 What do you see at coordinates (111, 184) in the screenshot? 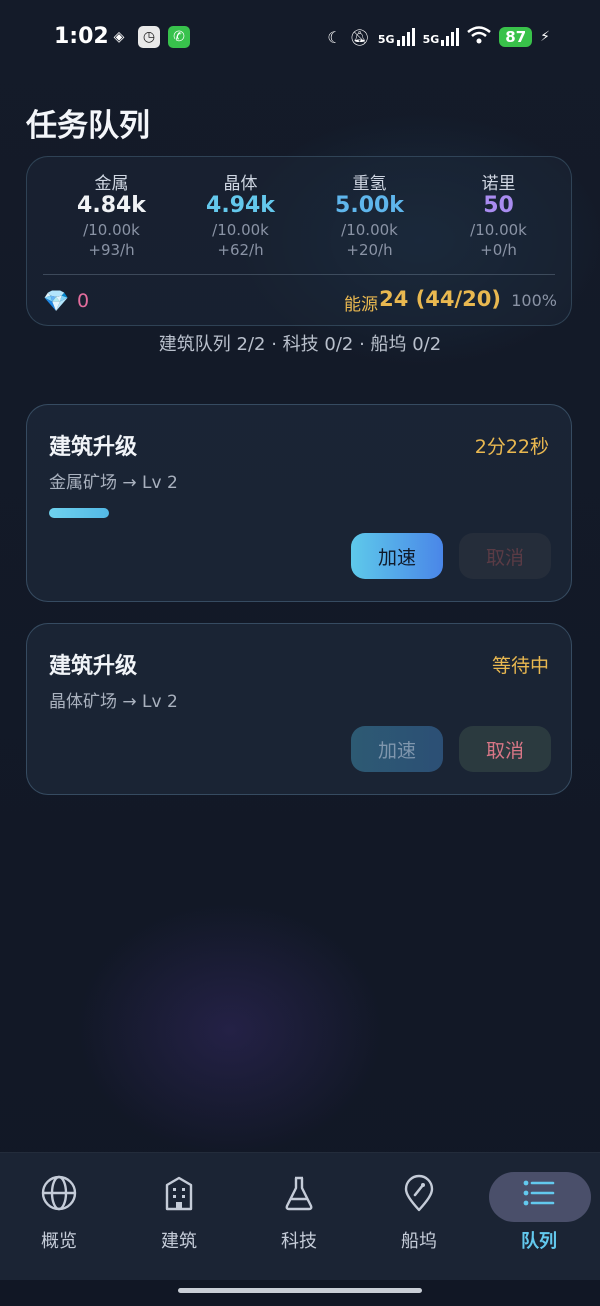
I see `resource-name: 金属` at bounding box center [111, 184].